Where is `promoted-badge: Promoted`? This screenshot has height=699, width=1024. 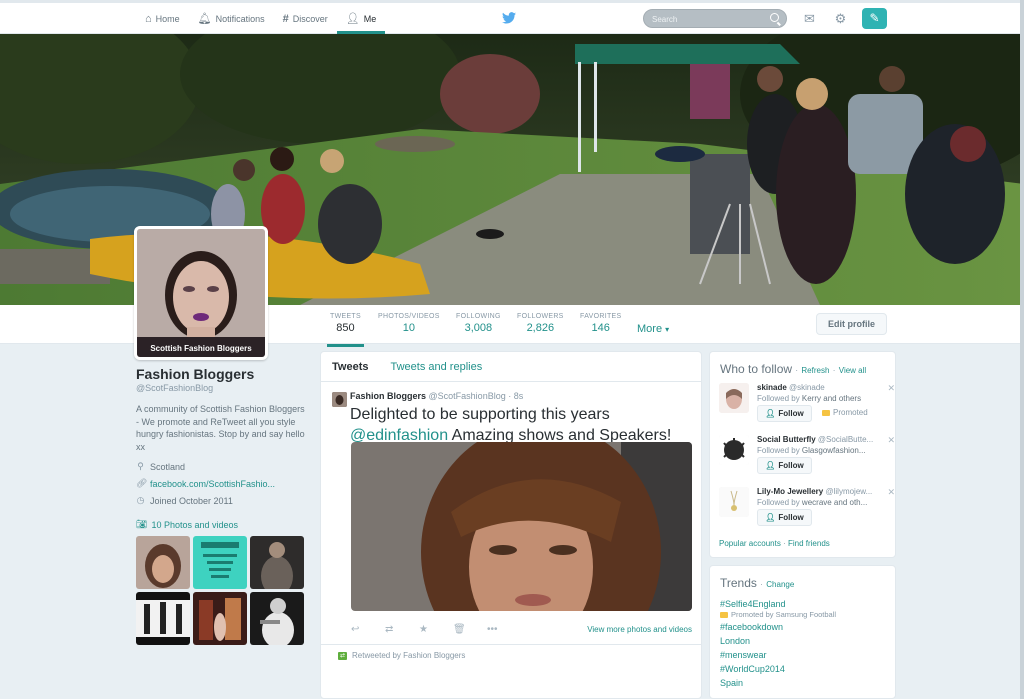
promoted-badge: Promoted is located at coordinates (845, 412).